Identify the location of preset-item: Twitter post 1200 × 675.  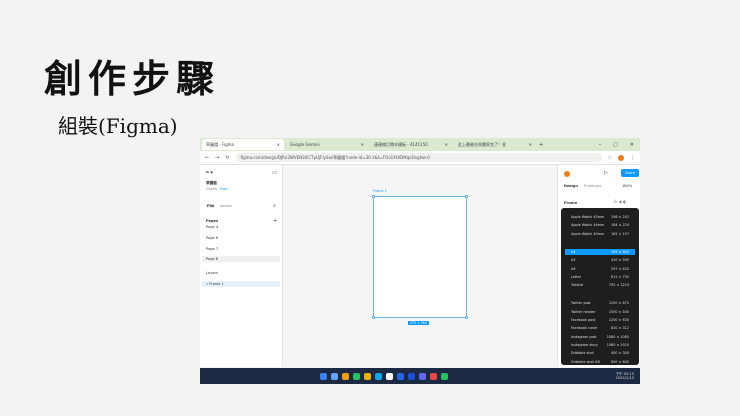
(600, 303).